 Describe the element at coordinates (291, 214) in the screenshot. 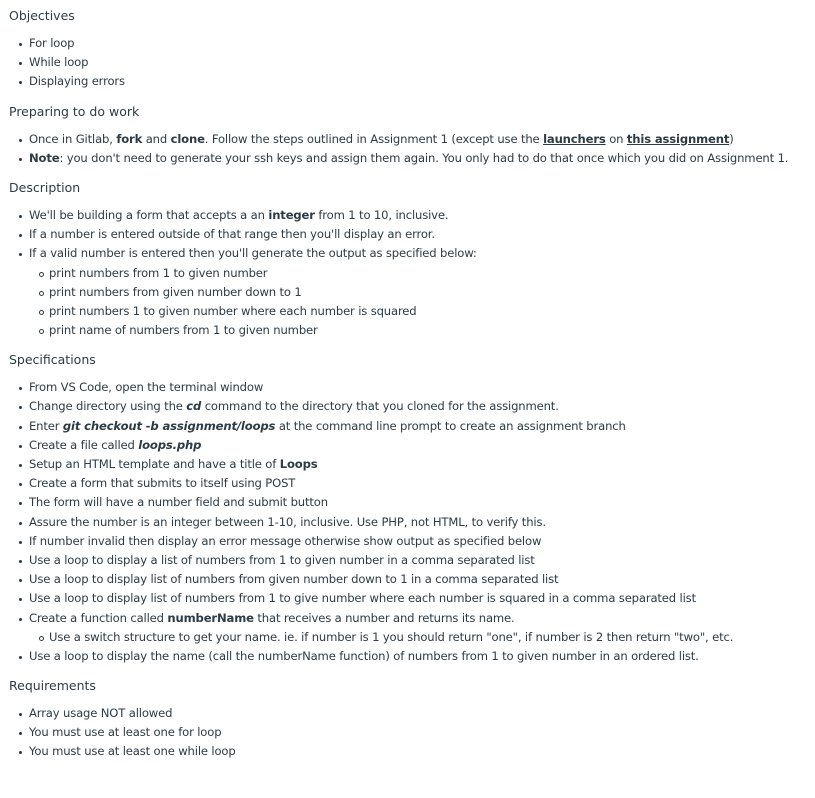

I see `integer-text: integer` at that location.